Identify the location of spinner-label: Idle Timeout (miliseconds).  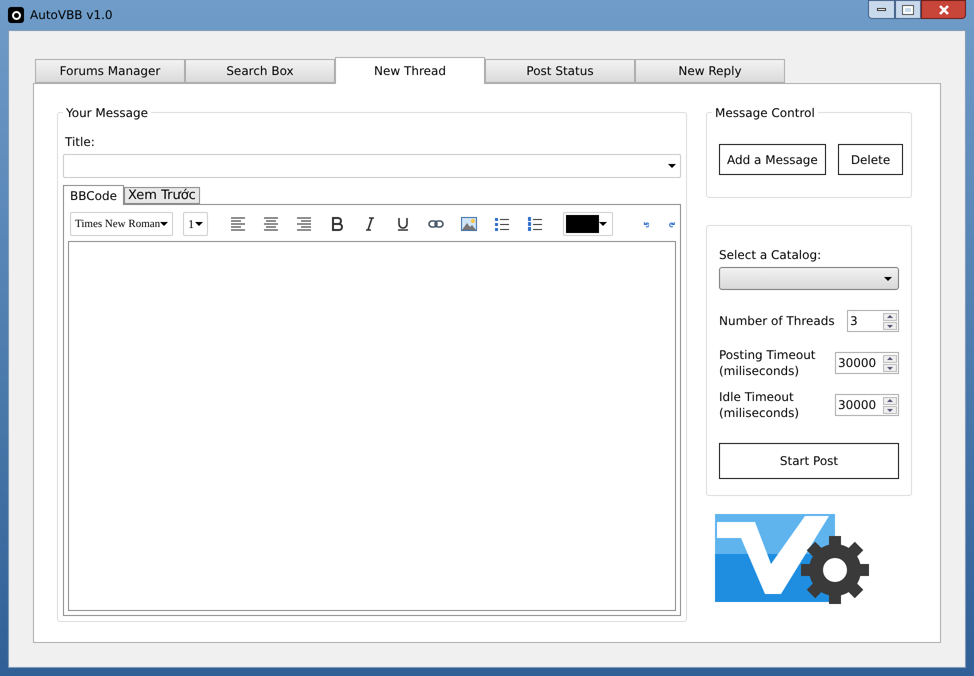
(759, 405).